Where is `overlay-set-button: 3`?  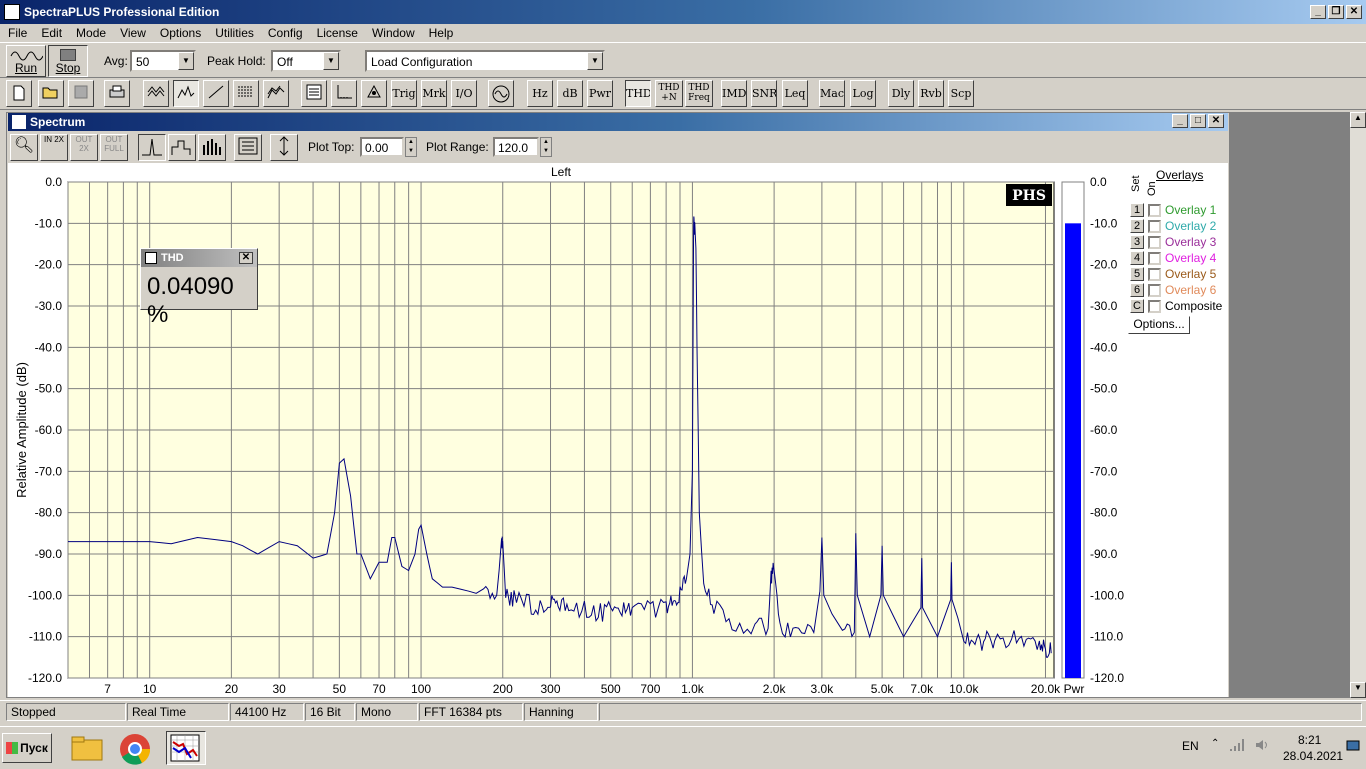 overlay-set-button: 3 is located at coordinates (1137, 242).